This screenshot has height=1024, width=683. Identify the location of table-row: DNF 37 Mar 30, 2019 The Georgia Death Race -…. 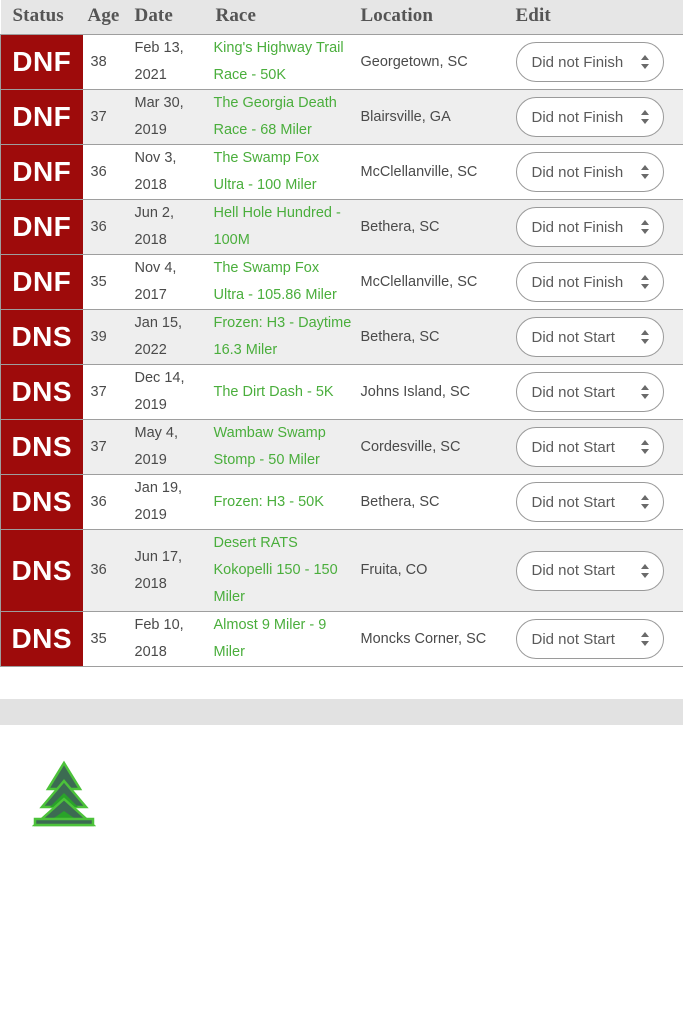
(341, 117).